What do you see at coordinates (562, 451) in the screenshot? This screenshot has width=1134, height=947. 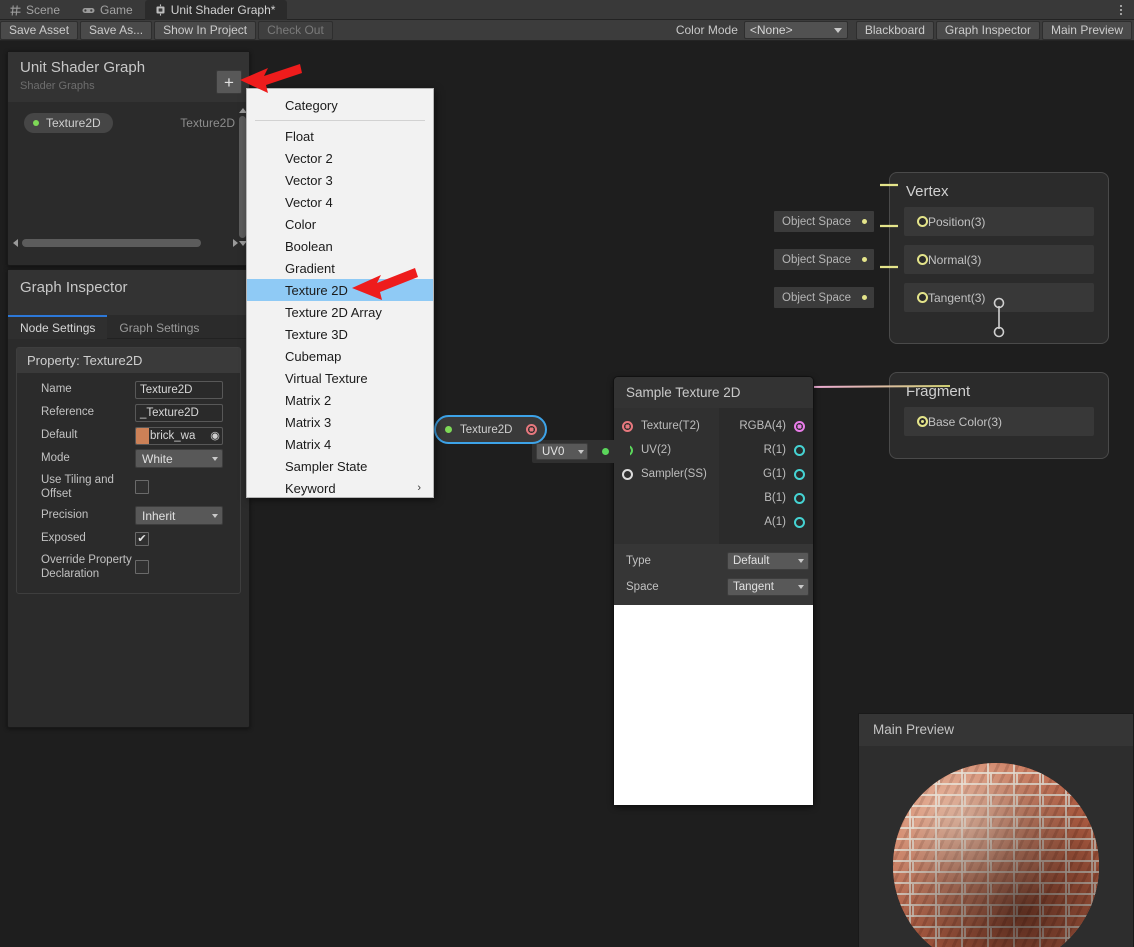 I see `uv0-channel-dropdown: UV0` at bounding box center [562, 451].